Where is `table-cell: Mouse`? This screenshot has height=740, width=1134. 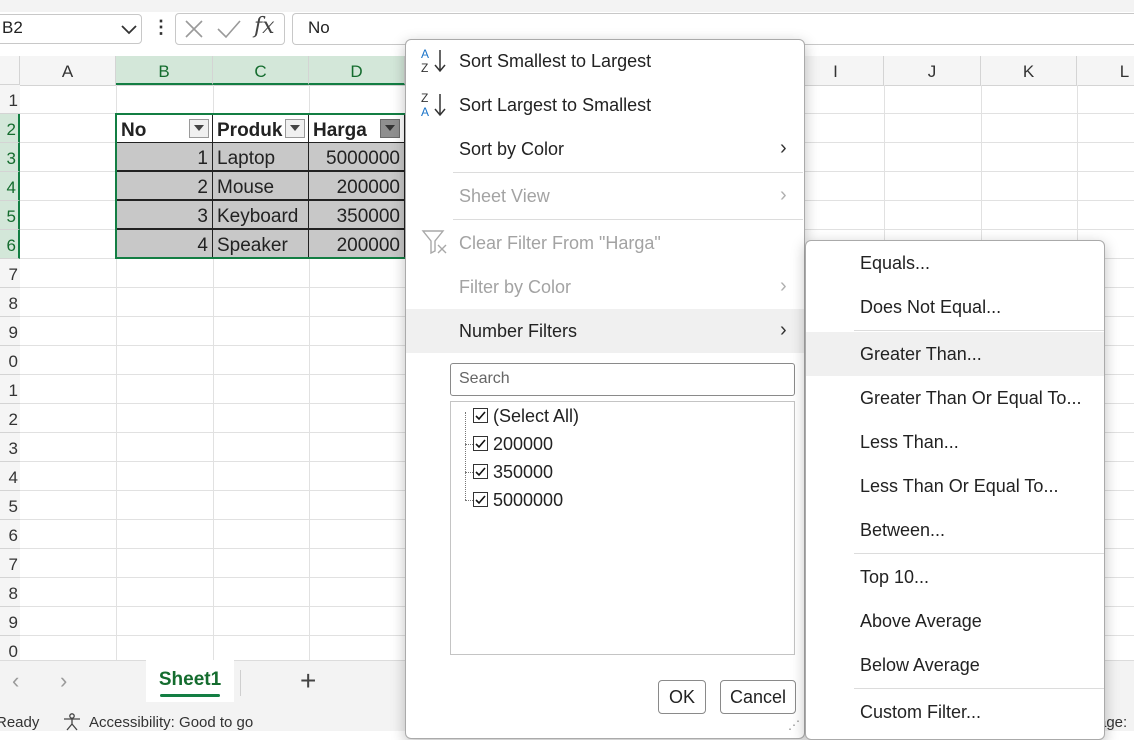
table-cell: Mouse is located at coordinates (260, 185).